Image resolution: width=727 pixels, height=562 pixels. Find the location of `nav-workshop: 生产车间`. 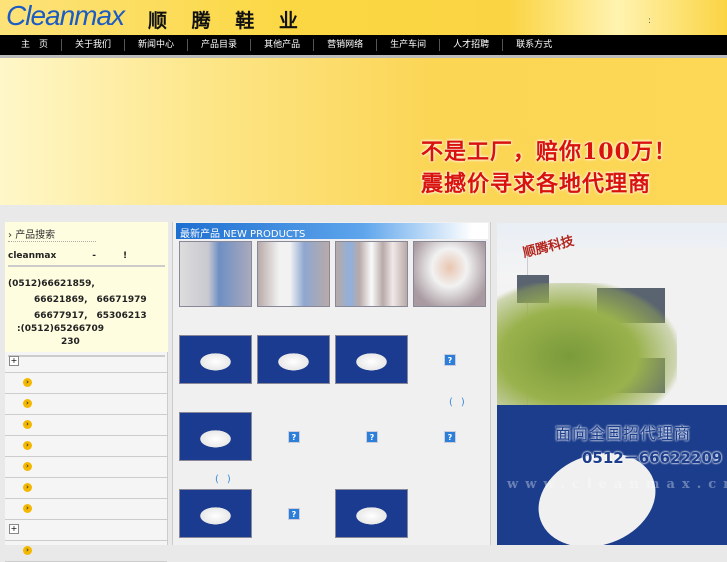

nav-workshop: 生产车间 is located at coordinates (409, 45).